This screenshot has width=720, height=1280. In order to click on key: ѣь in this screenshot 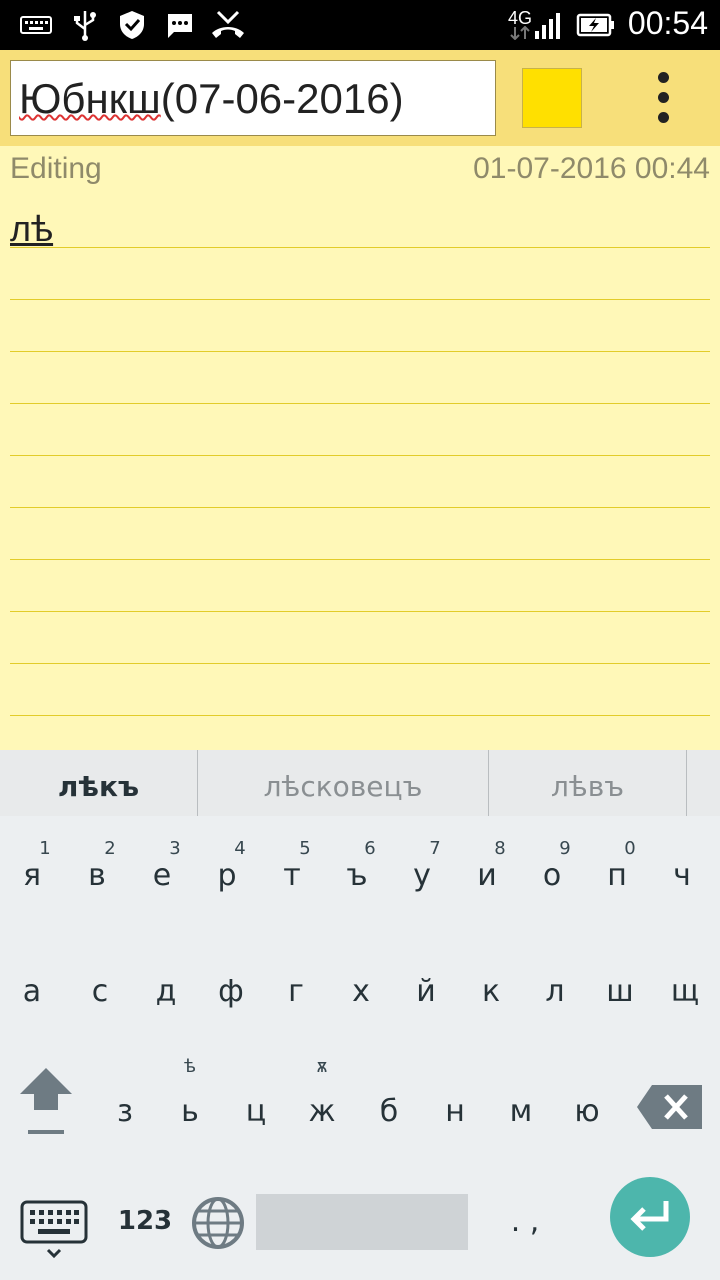, I will do `click(190, 1102)`.